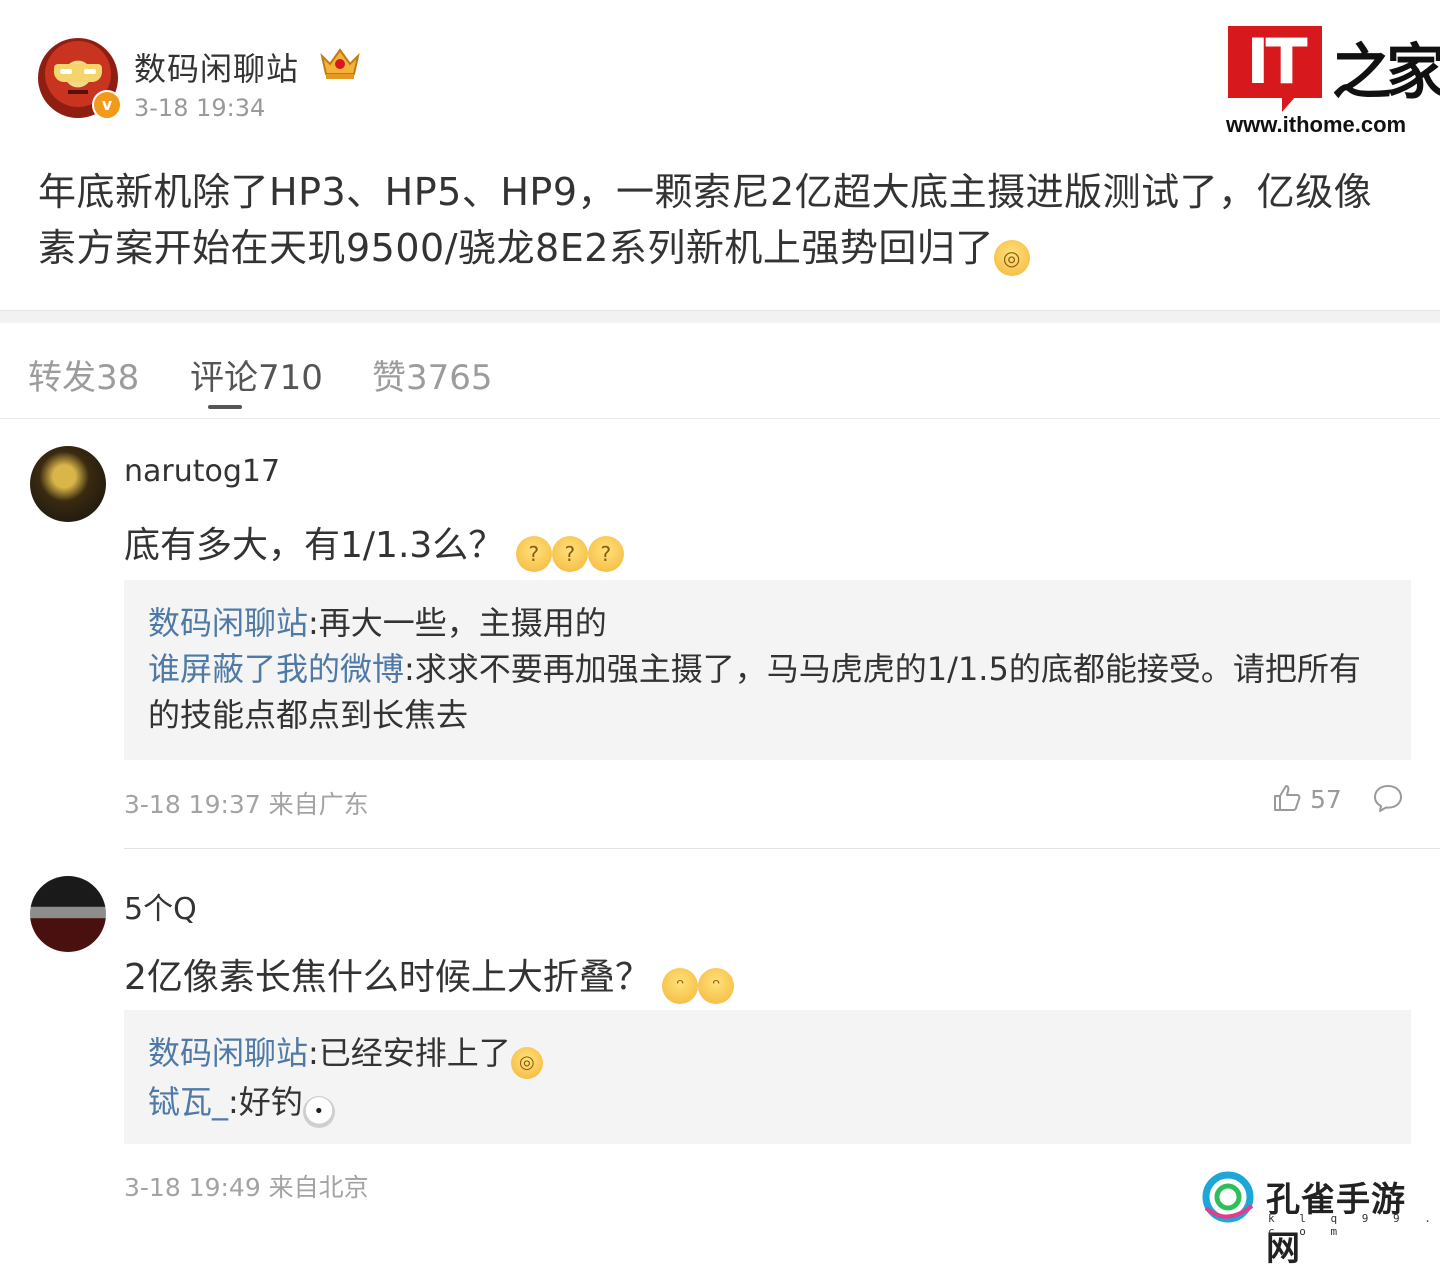 This screenshot has height=1270, width=1440. I want to click on thumbs-up-icon, so click(1287, 798).